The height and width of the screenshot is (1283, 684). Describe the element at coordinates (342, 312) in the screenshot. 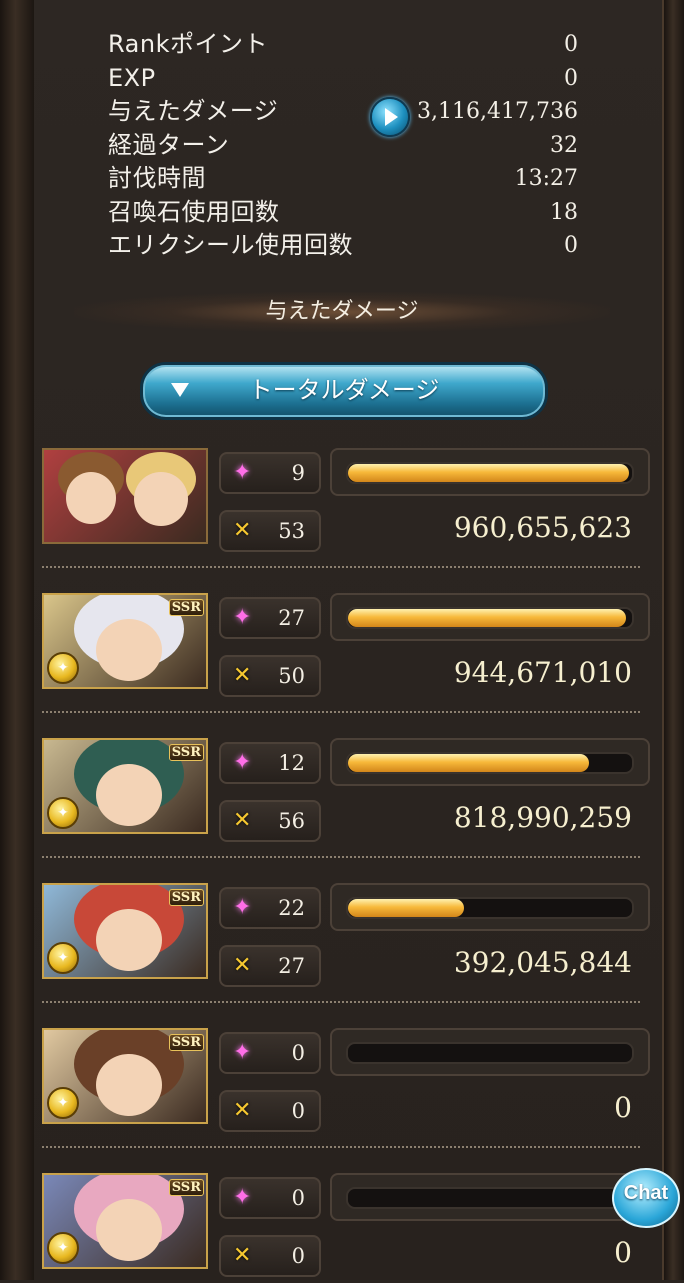

I see `section-title: 与えたダメージ` at that location.